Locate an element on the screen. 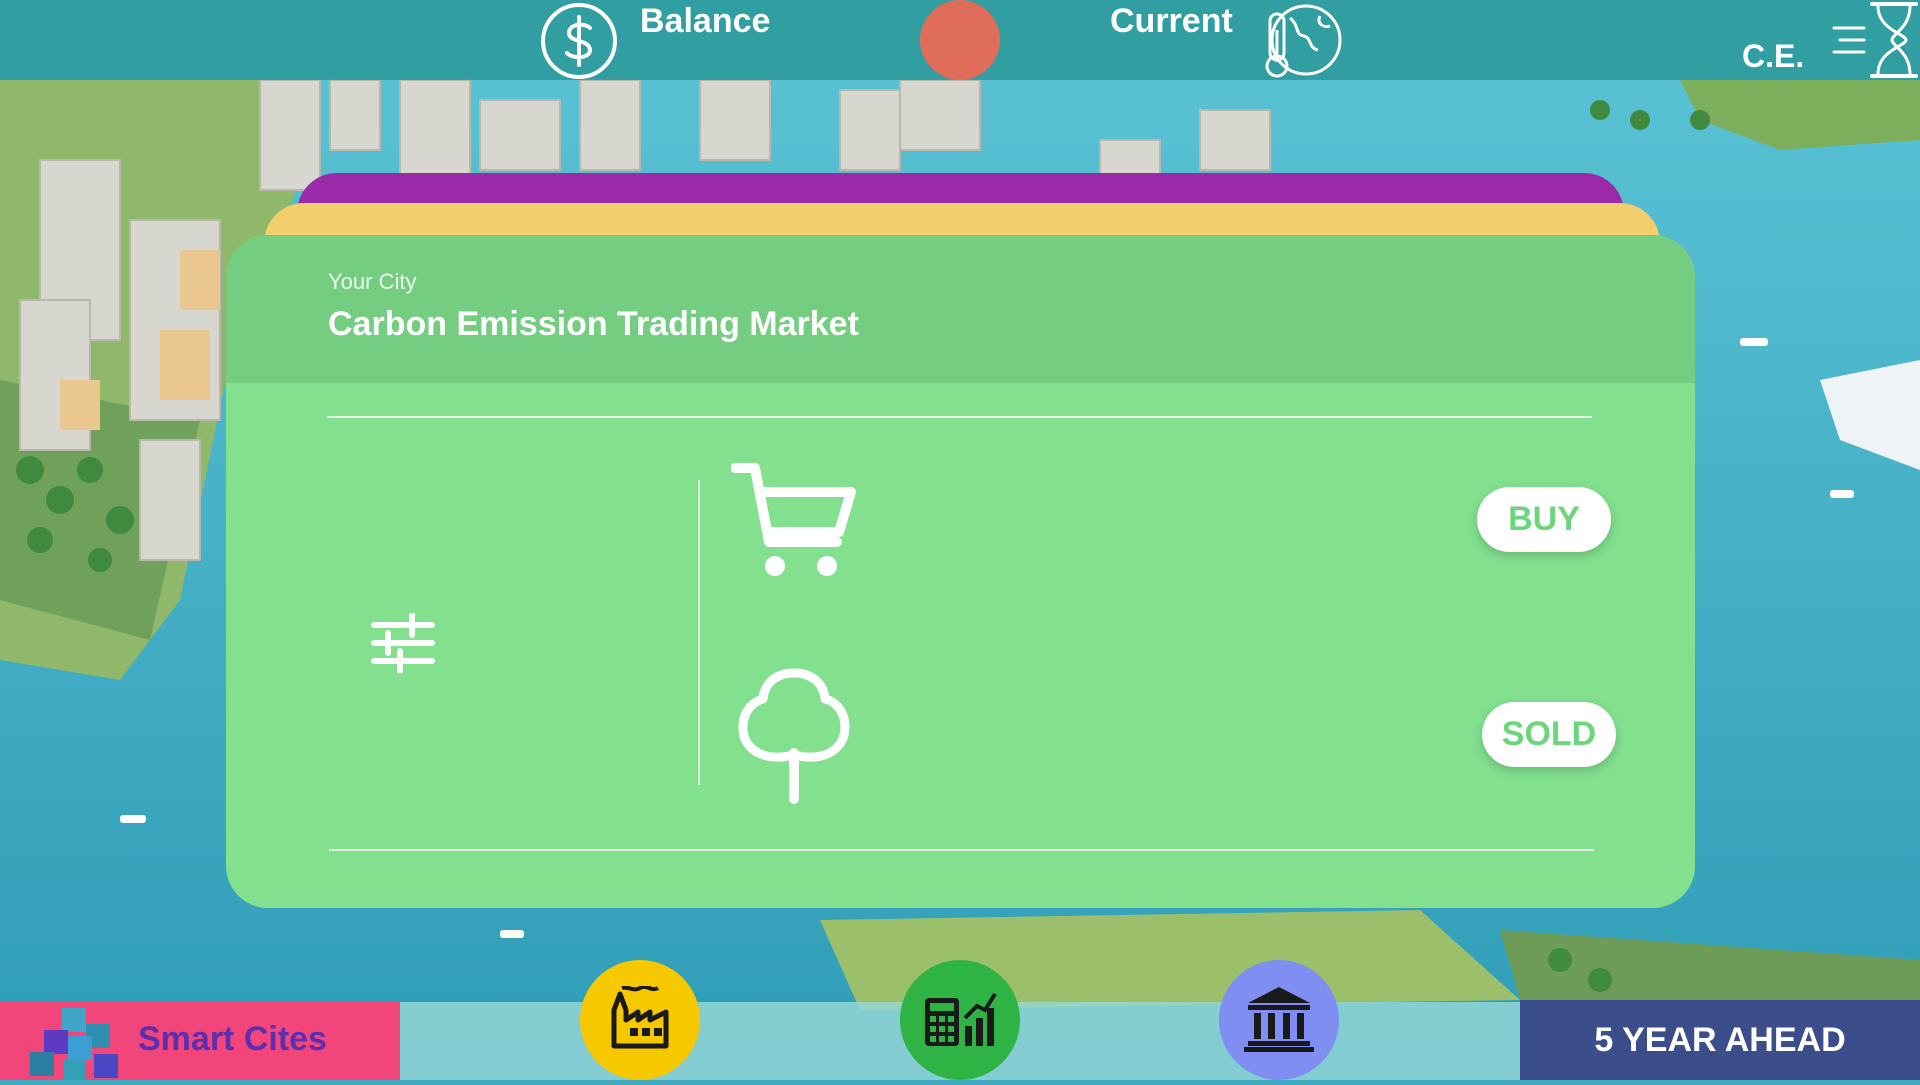  calculator-button is located at coordinates (960, 1020).